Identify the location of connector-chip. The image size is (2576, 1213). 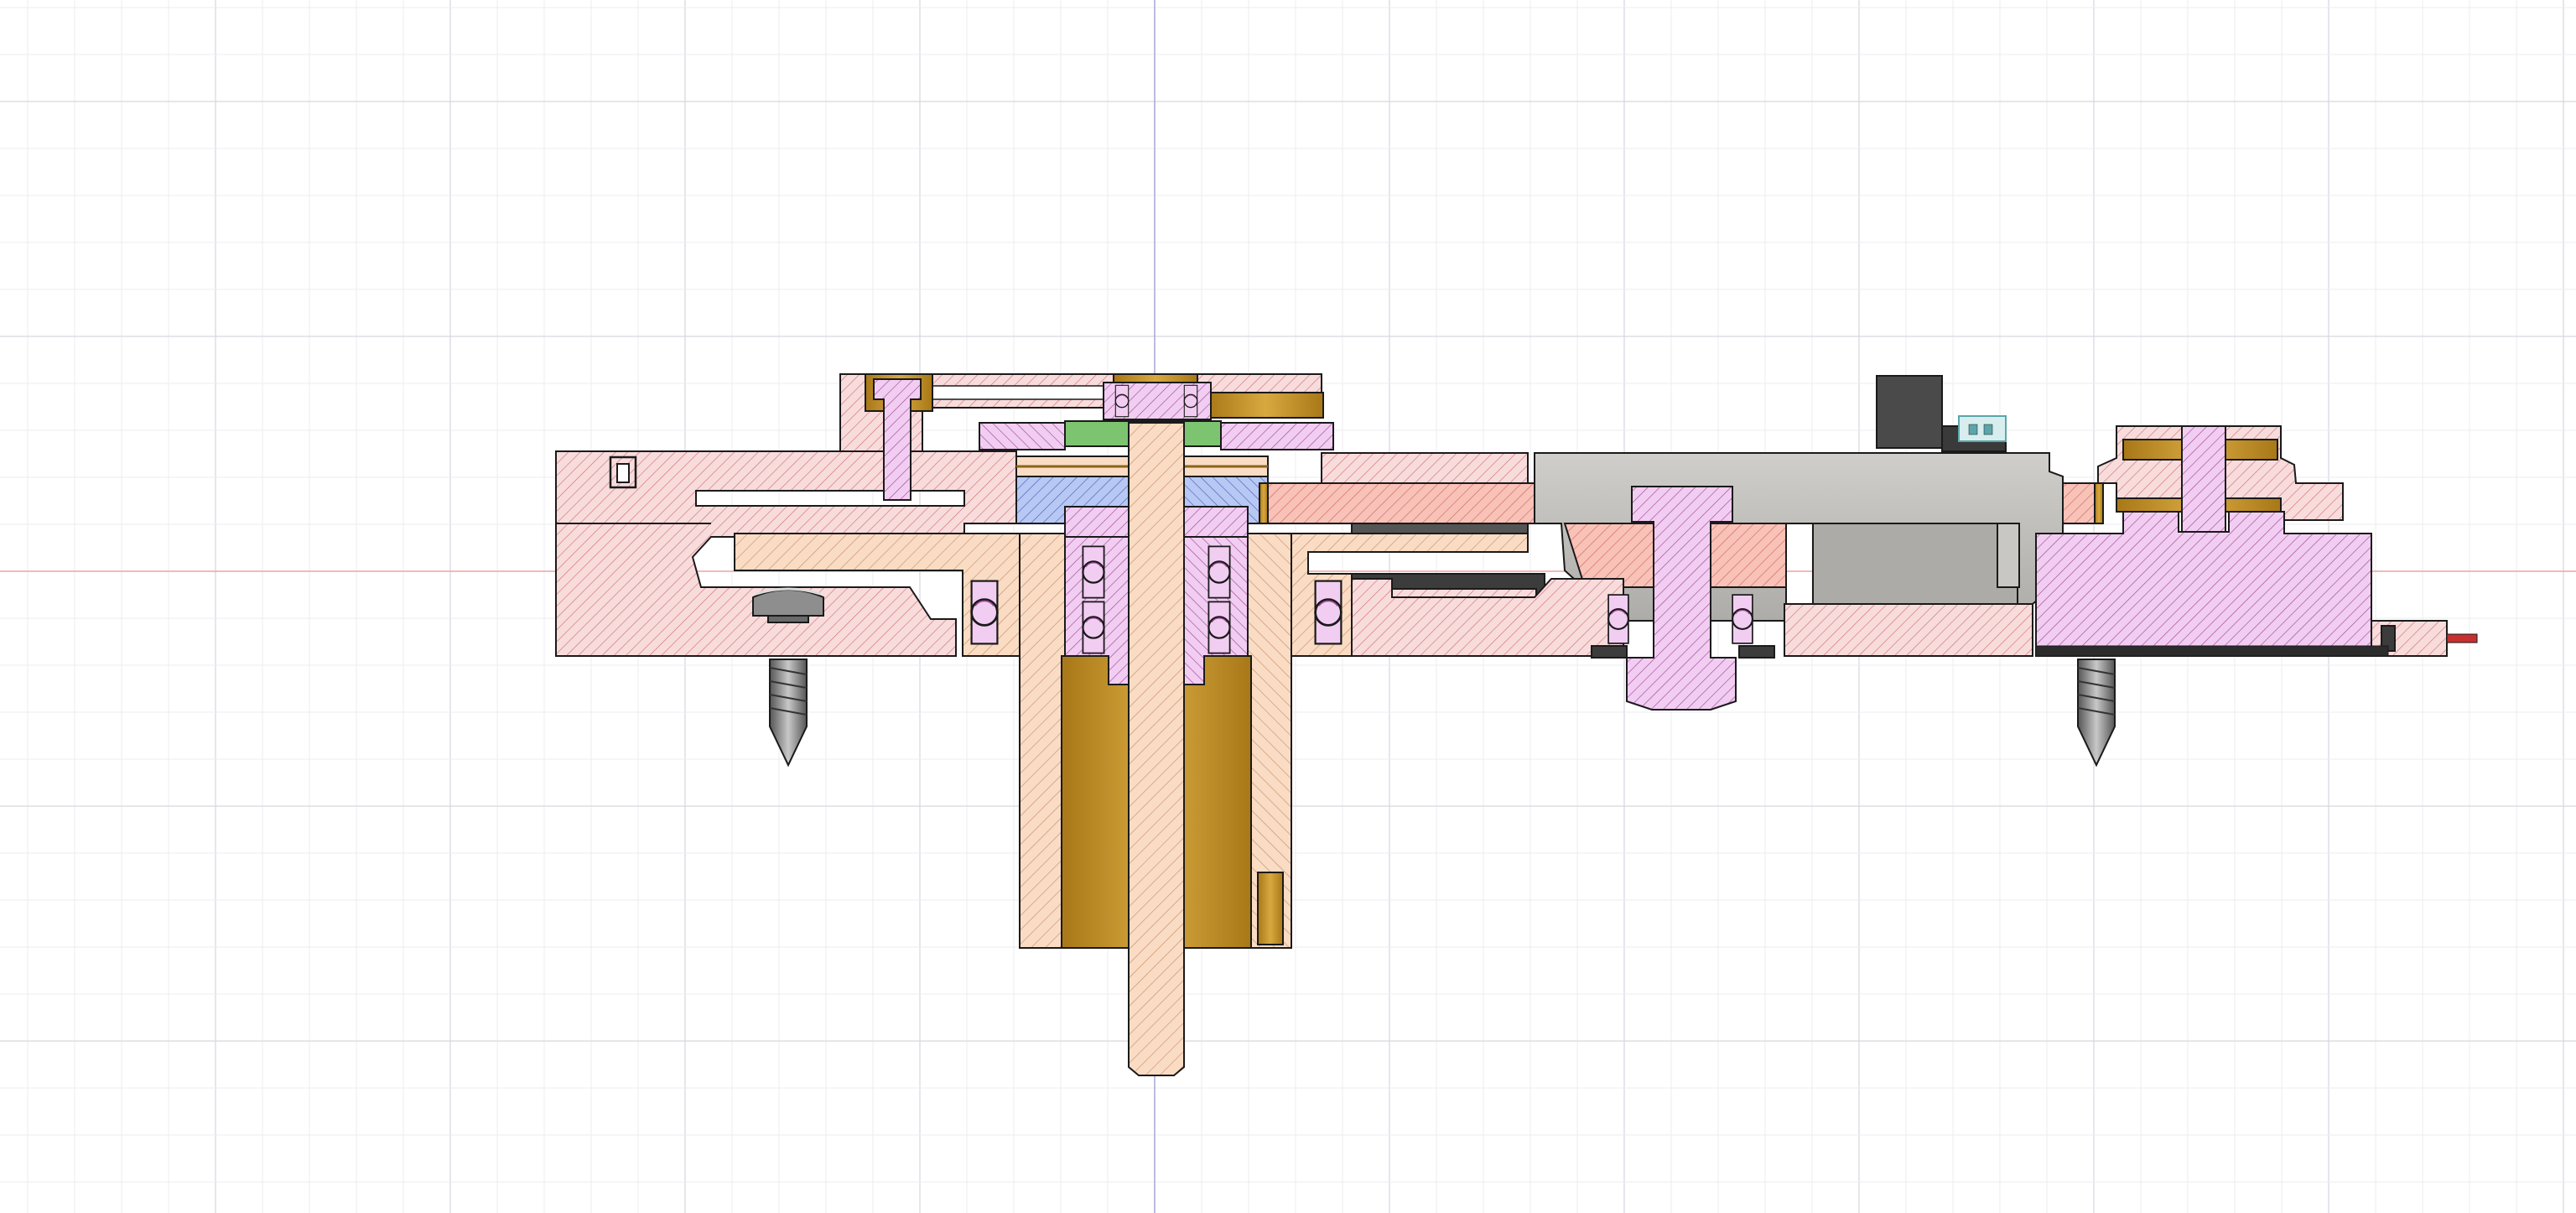
(1982, 428).